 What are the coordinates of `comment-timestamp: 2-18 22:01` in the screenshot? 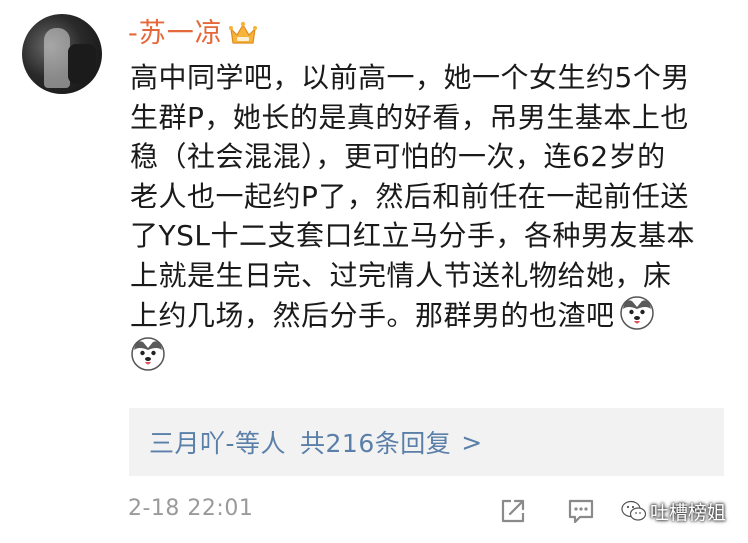 It's located at (191, 508).